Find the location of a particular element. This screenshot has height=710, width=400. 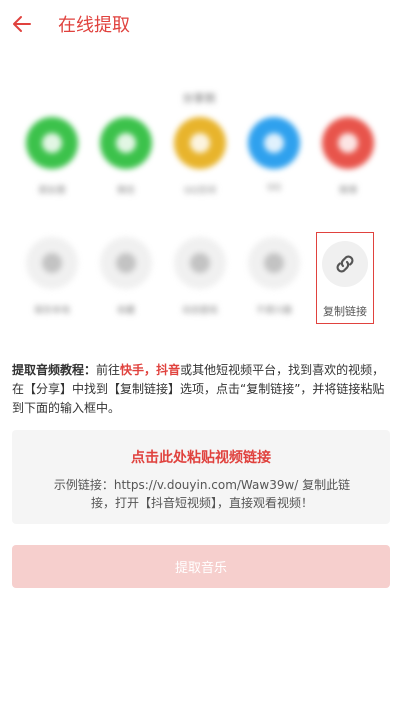

link-icon is located at coordinates (345, 264).